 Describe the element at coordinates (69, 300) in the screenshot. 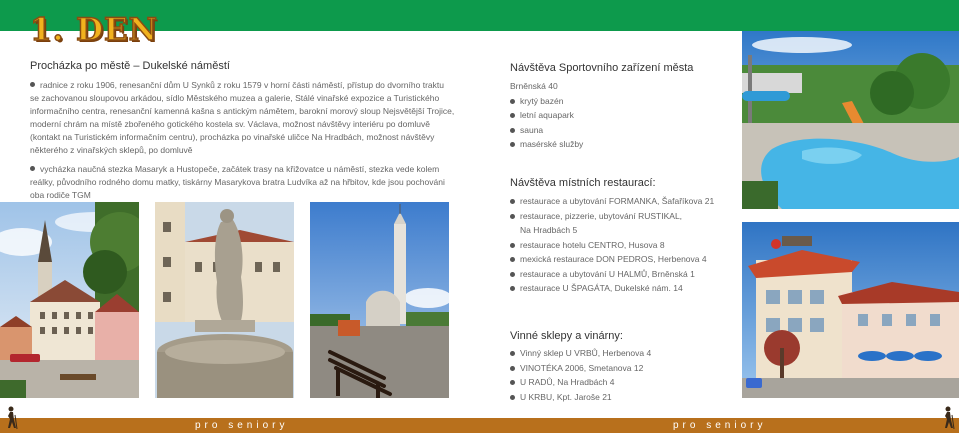

I see `photo-town-hall` at that location.